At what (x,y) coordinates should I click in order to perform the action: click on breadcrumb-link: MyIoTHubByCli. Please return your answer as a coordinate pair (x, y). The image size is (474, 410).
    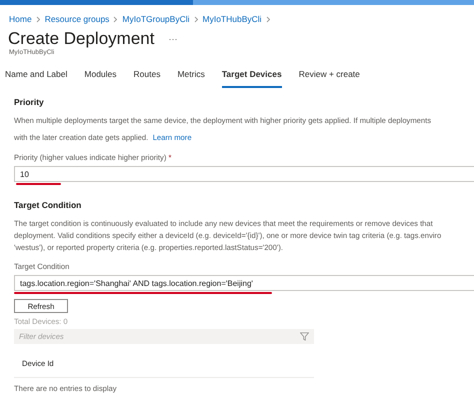
    Looking at the image, I should click on (232, 19).